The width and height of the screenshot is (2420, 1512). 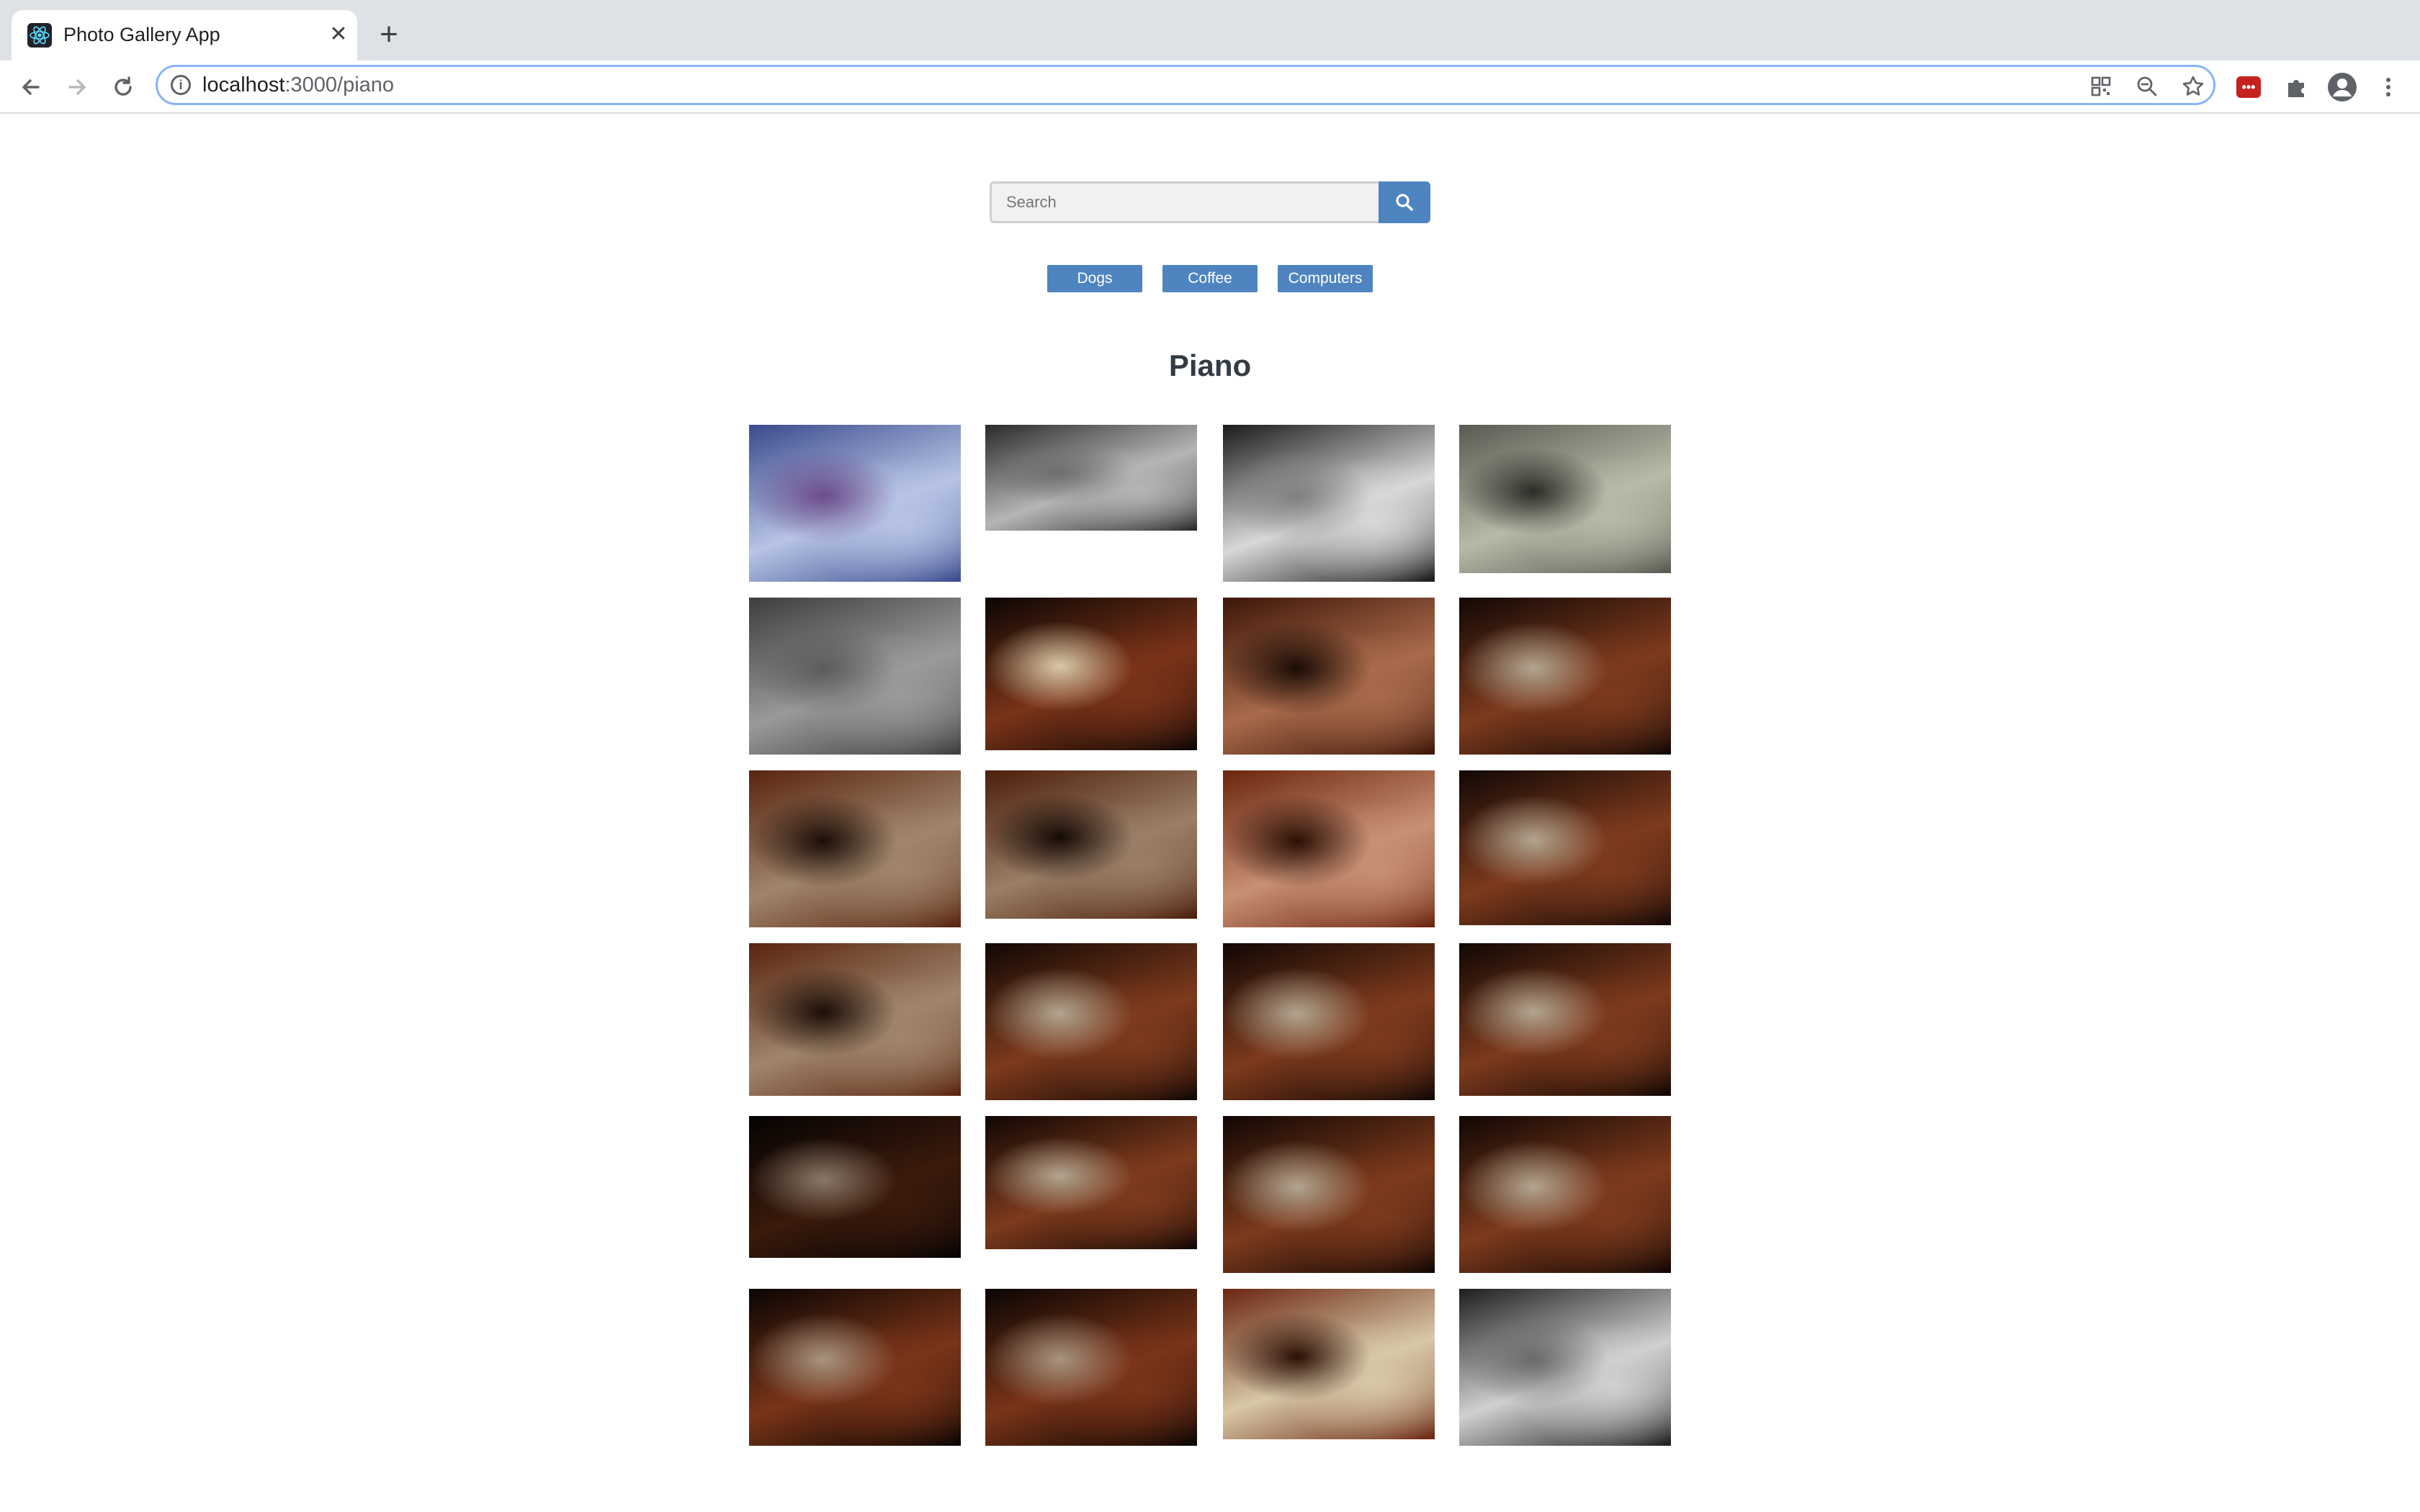 What do you see at coordinates (181, 85) in the screenshot?
I see `site-info-icon: i` at bounding box center [181, 85].